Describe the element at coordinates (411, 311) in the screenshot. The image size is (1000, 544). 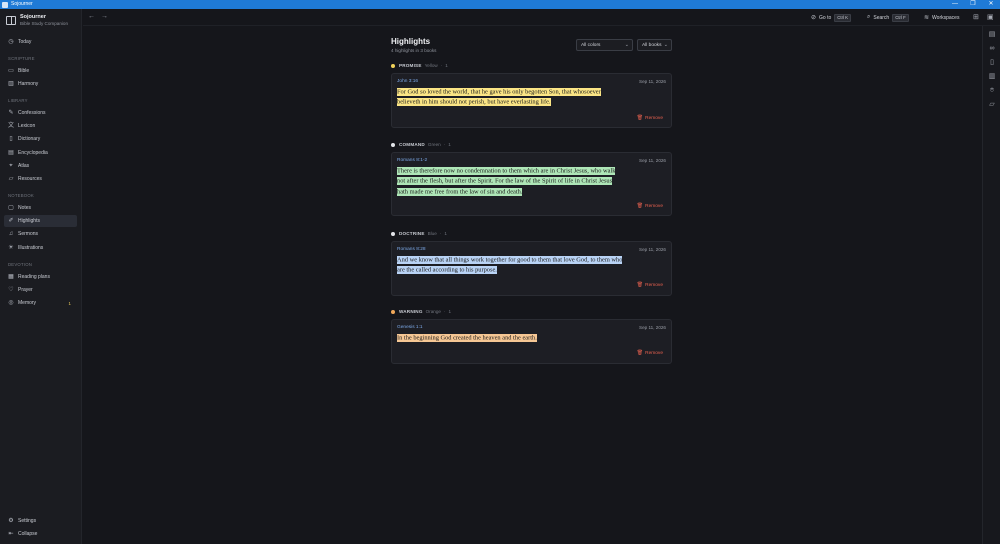
I see `group-name: WARNING` at that location.